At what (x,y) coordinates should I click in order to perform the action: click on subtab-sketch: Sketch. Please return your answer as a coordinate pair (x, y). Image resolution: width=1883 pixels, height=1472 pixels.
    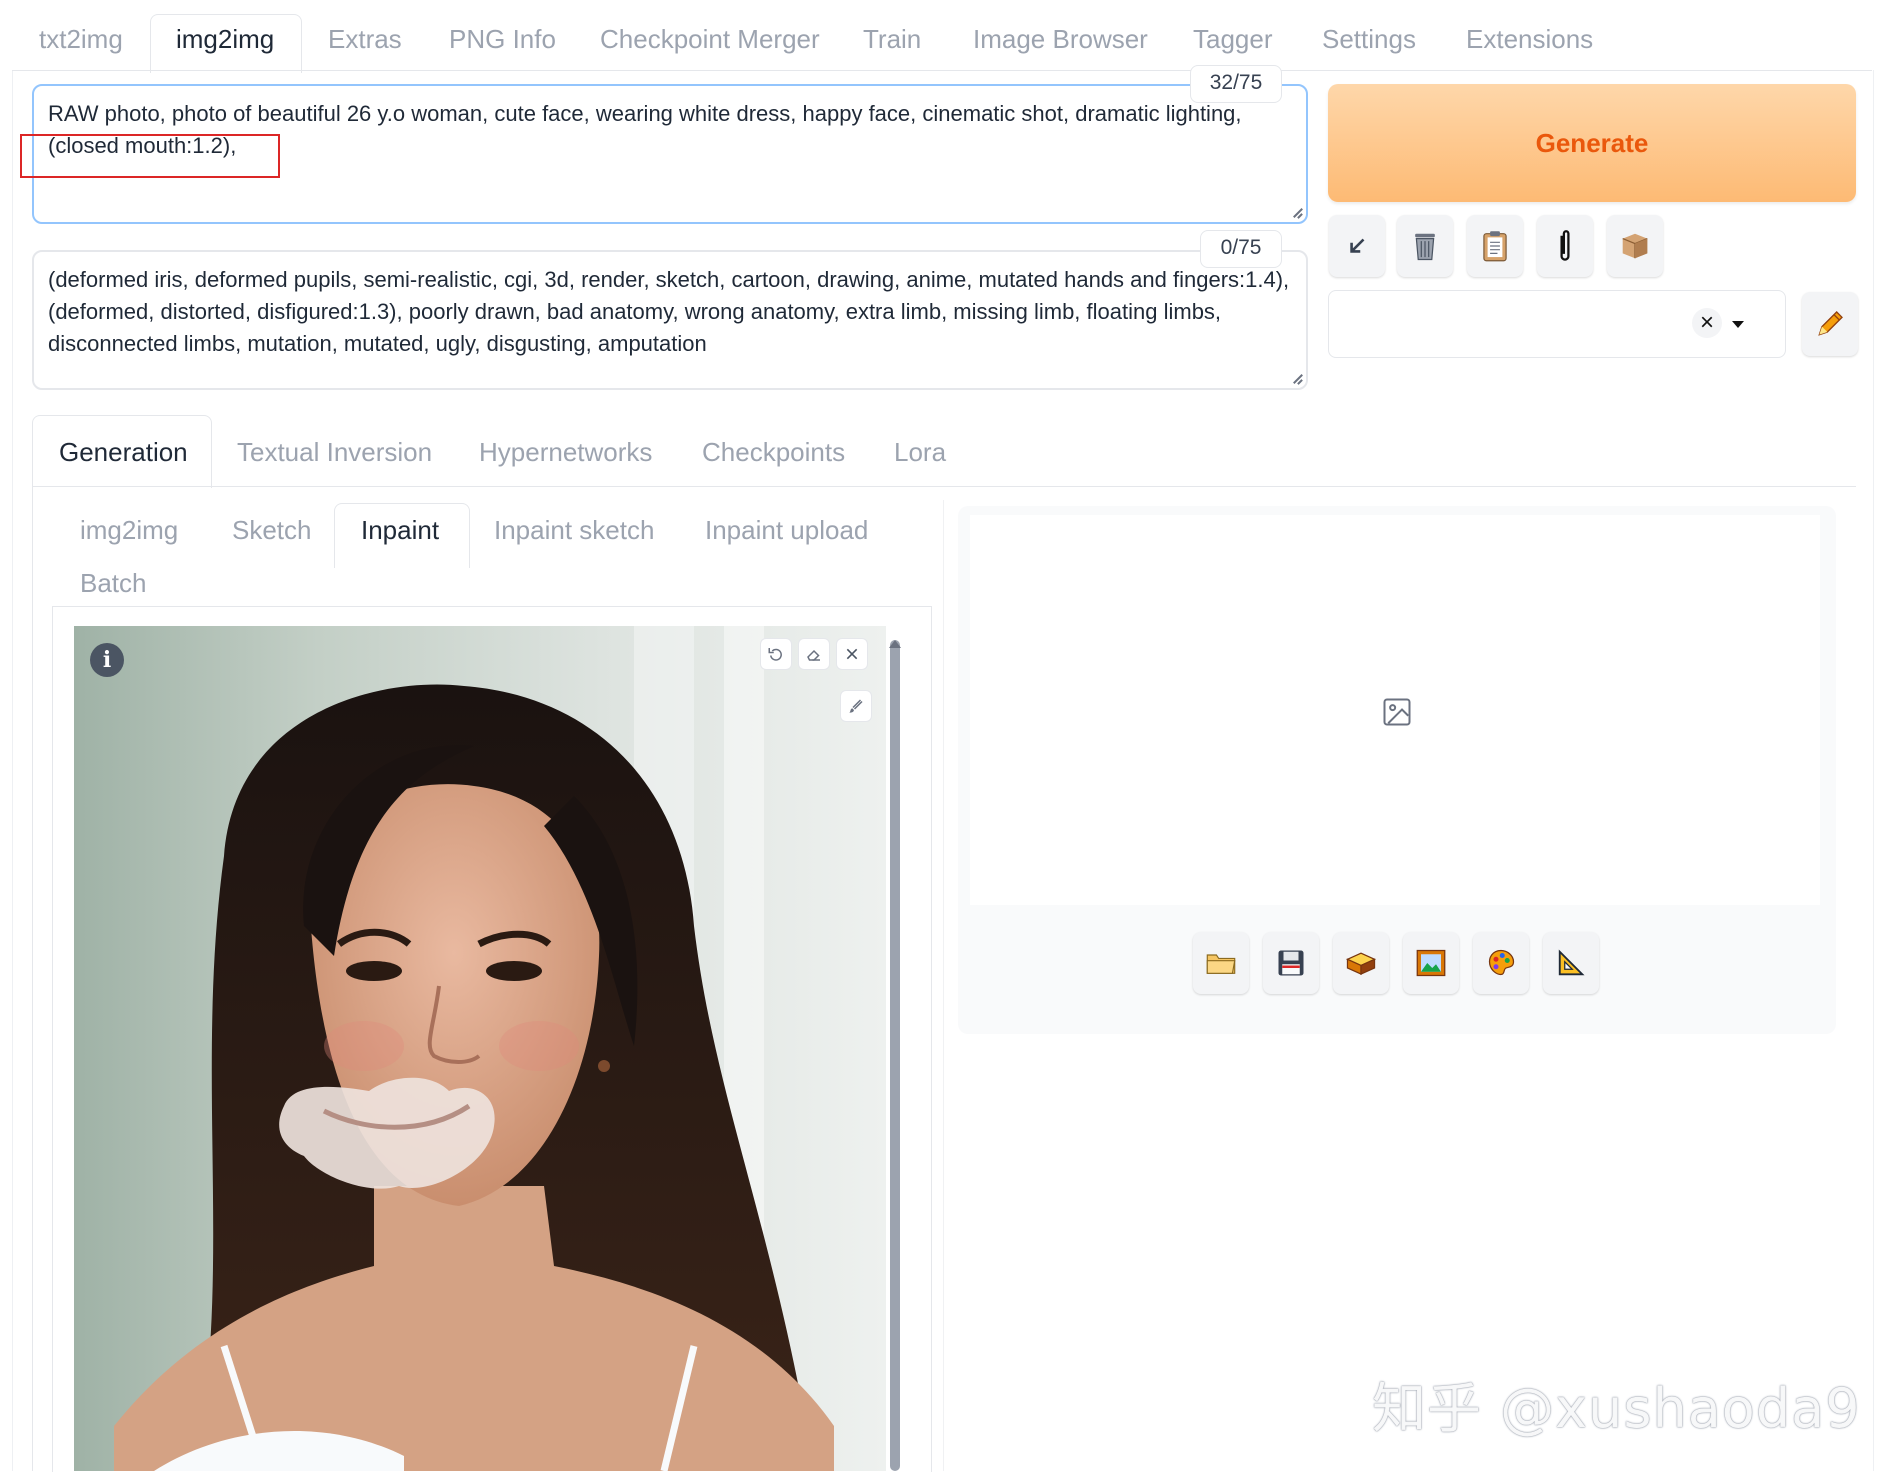
    Looking at the image, I should click on (272, 530).